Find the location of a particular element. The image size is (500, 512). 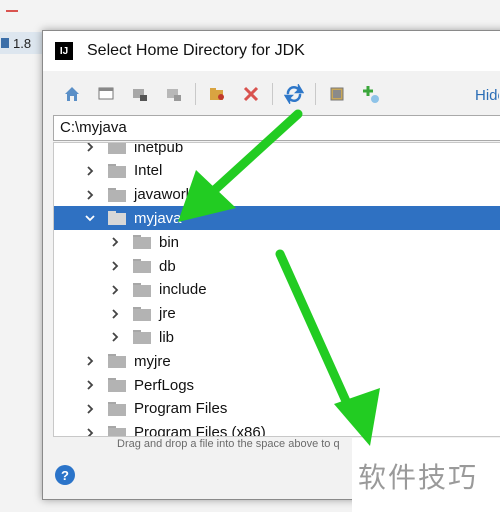

project-button is located at coordinates (140, 94).